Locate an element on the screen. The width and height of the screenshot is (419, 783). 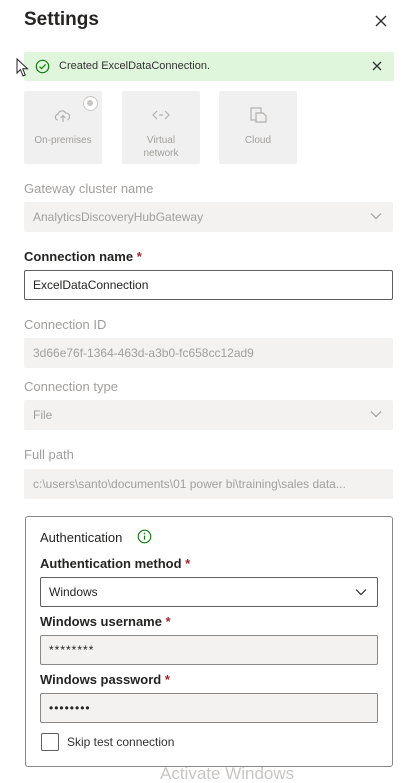
connection-type-label: Connection type is located at coordinates (71, 386).